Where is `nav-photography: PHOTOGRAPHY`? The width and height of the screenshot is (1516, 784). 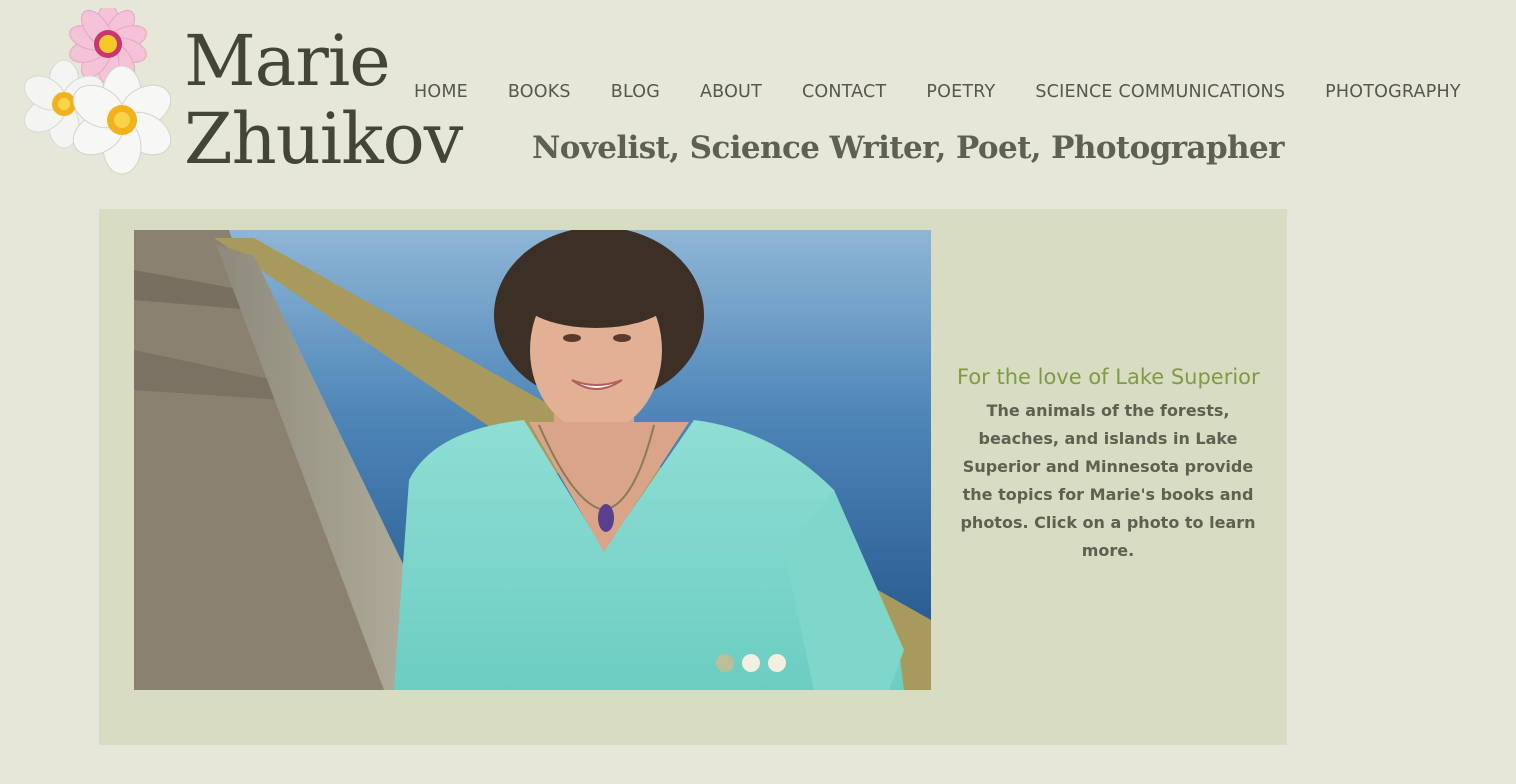
nav-photography: PHOTOGRAPHY is located at coordinates (1393, 92).